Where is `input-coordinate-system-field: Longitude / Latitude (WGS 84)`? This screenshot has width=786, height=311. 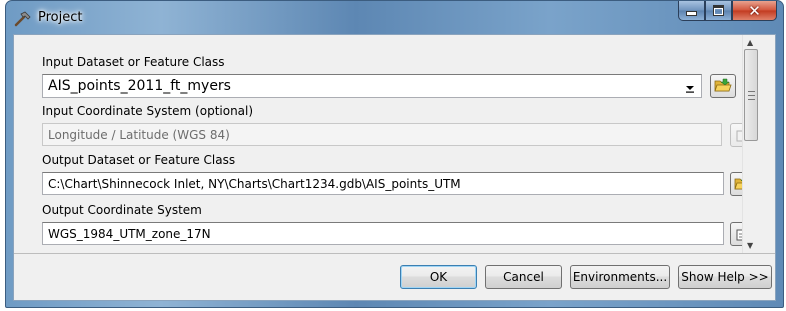 input-coordinate-system-field: Longitude / Latitude (WGS 84) is located at coordinates (382, 134).